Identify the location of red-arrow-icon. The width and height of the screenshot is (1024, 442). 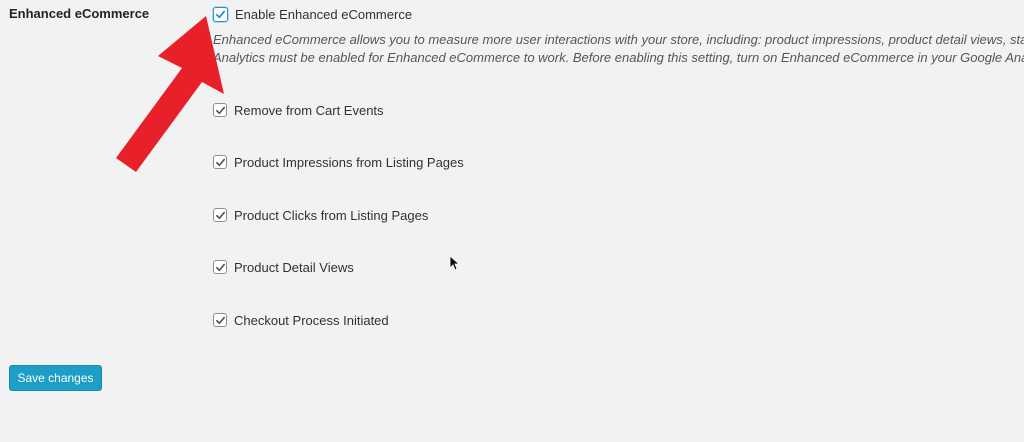
(170, 94).